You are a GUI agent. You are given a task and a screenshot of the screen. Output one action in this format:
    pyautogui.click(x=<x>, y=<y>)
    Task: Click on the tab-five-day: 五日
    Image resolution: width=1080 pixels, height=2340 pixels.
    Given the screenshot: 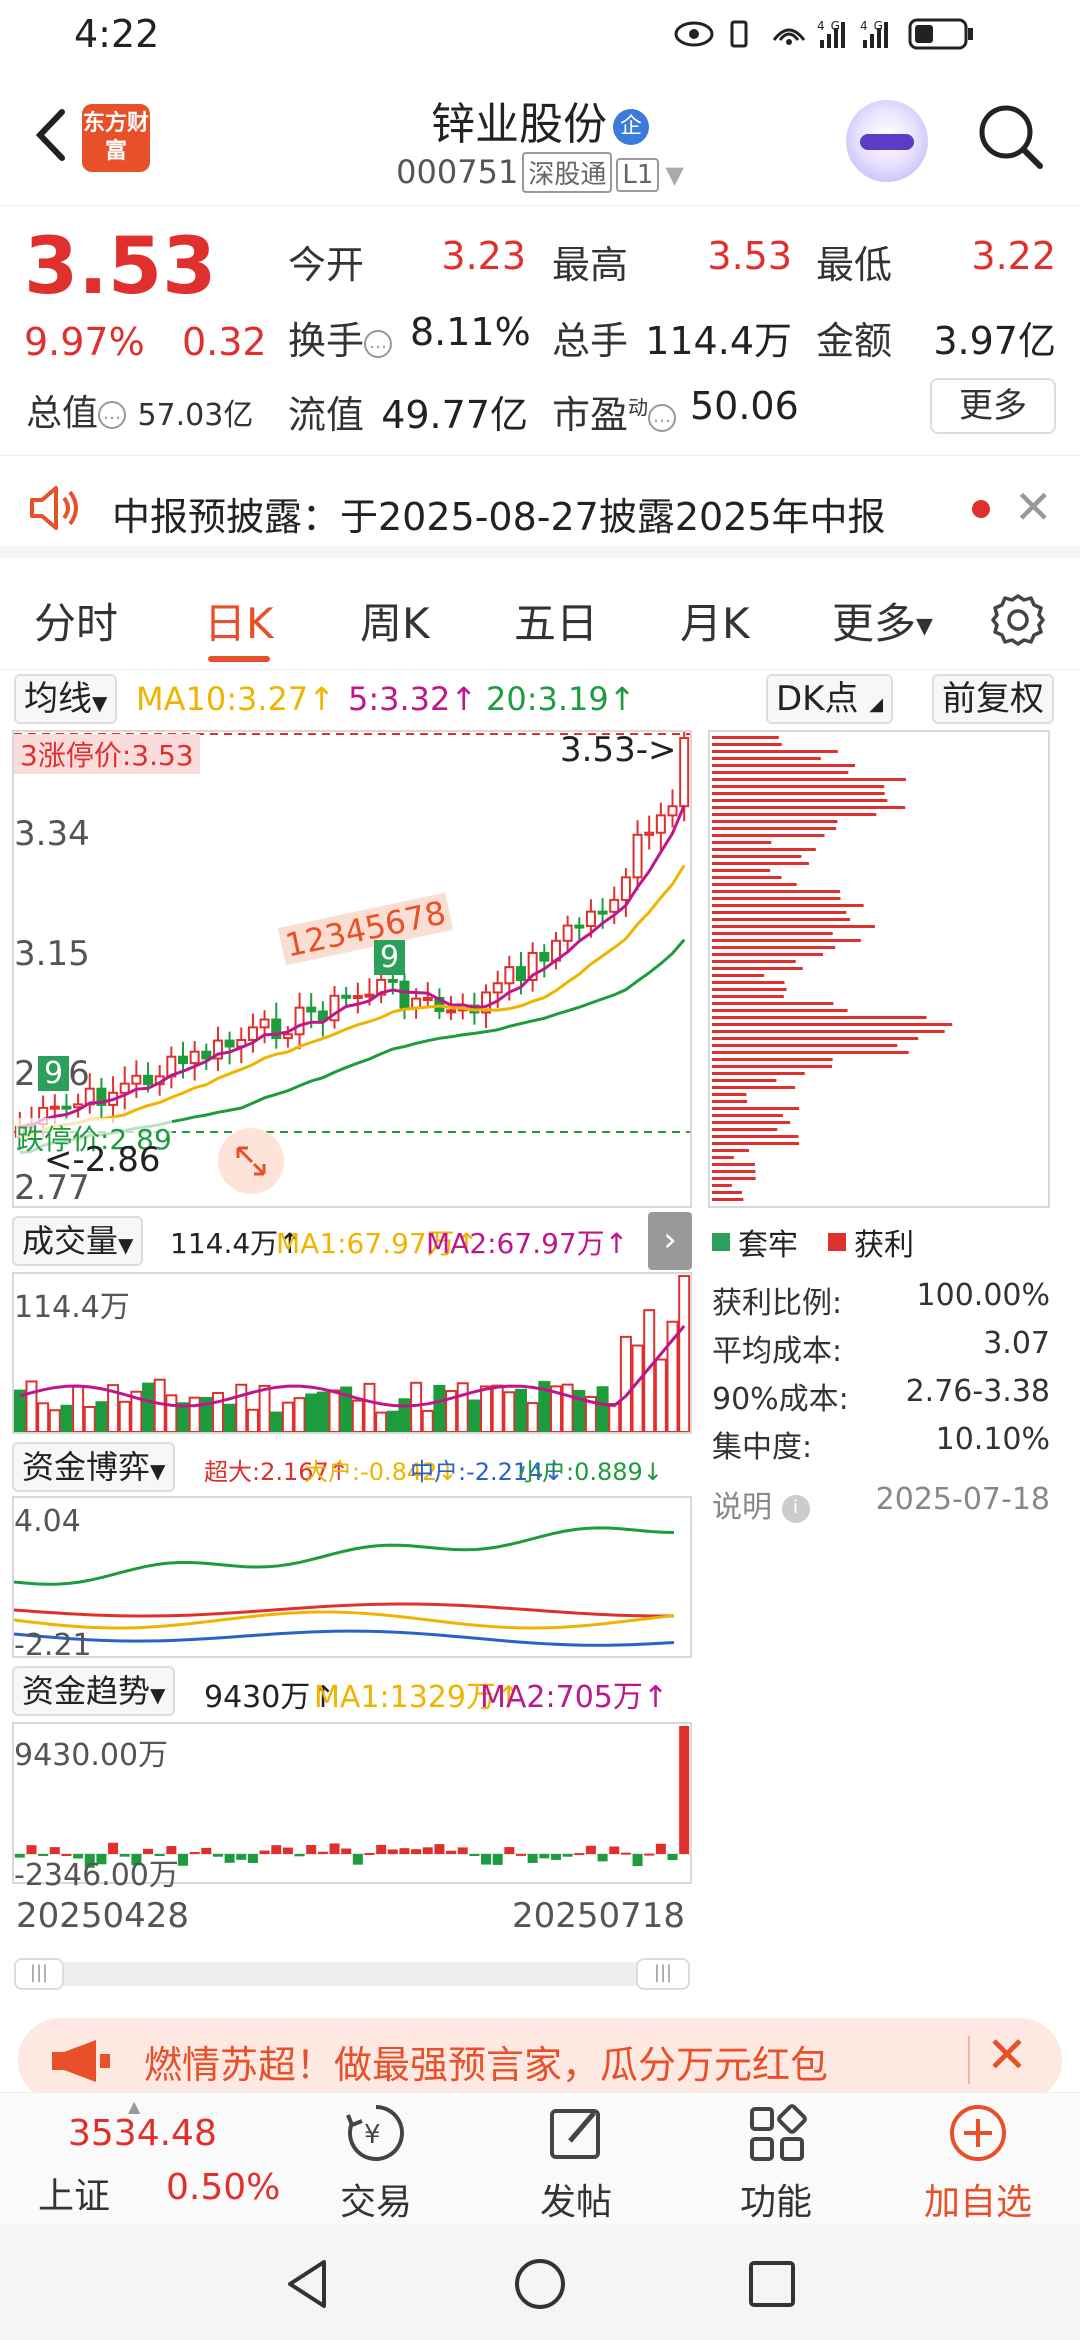 What is the action you would take?
    pyautogui.click(x=556, y=620)
    